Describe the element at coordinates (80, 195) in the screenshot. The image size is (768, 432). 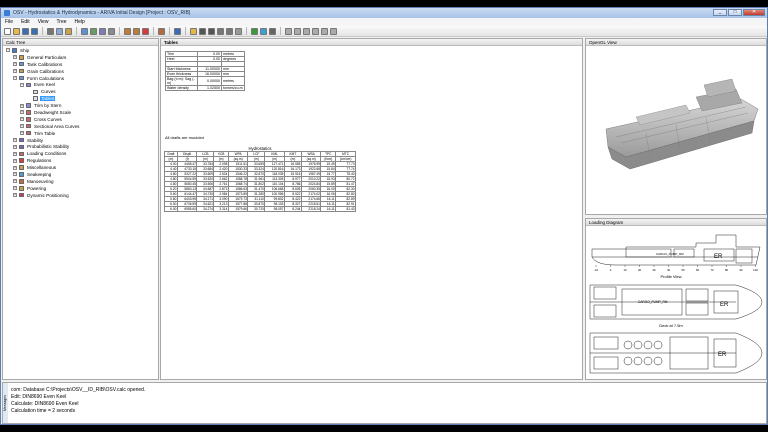
I see `tree-item: + Dynamic Positioning` at that location.